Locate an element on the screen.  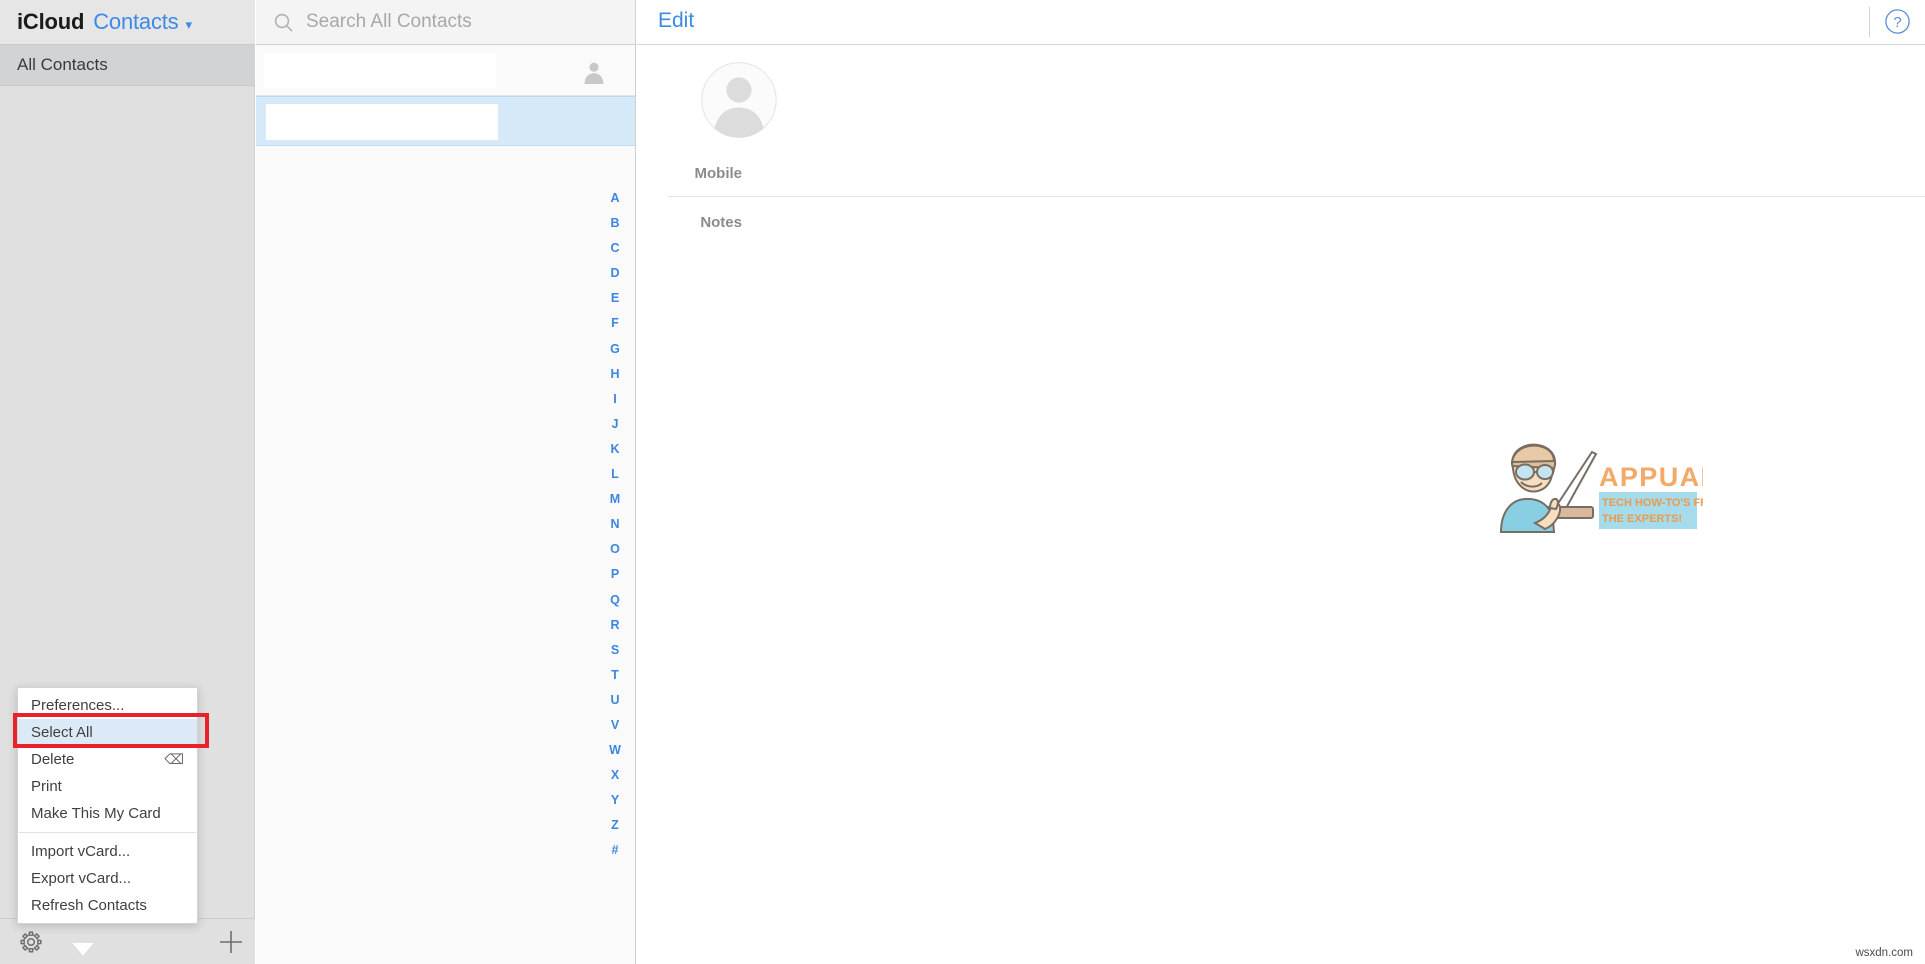
alpha-index-letter: Y is located at coordinates (615, 800).